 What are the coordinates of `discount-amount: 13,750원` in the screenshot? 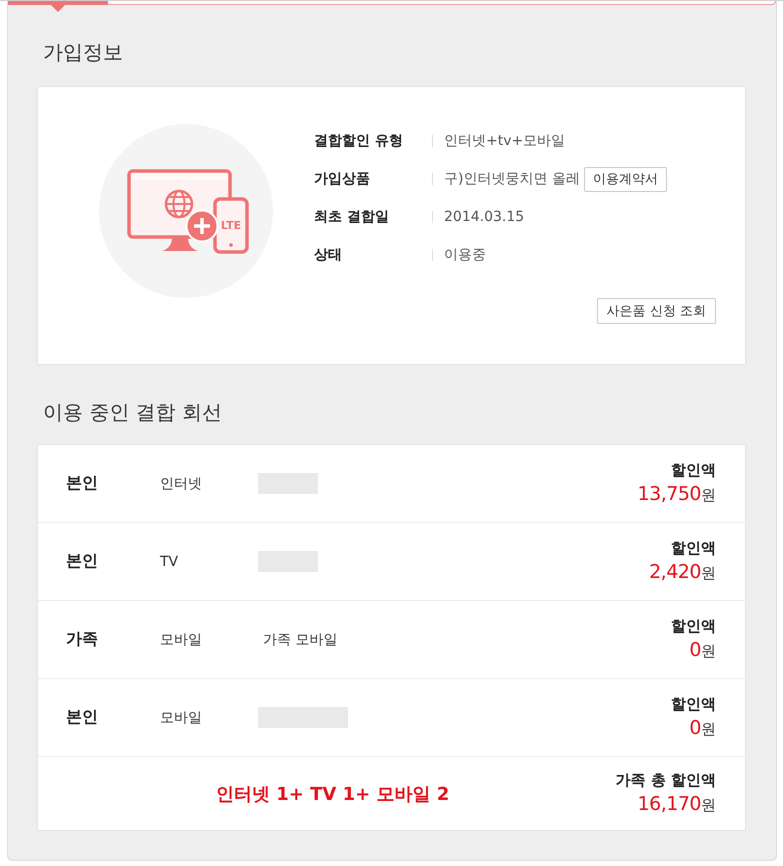 It's located at (677, 494).